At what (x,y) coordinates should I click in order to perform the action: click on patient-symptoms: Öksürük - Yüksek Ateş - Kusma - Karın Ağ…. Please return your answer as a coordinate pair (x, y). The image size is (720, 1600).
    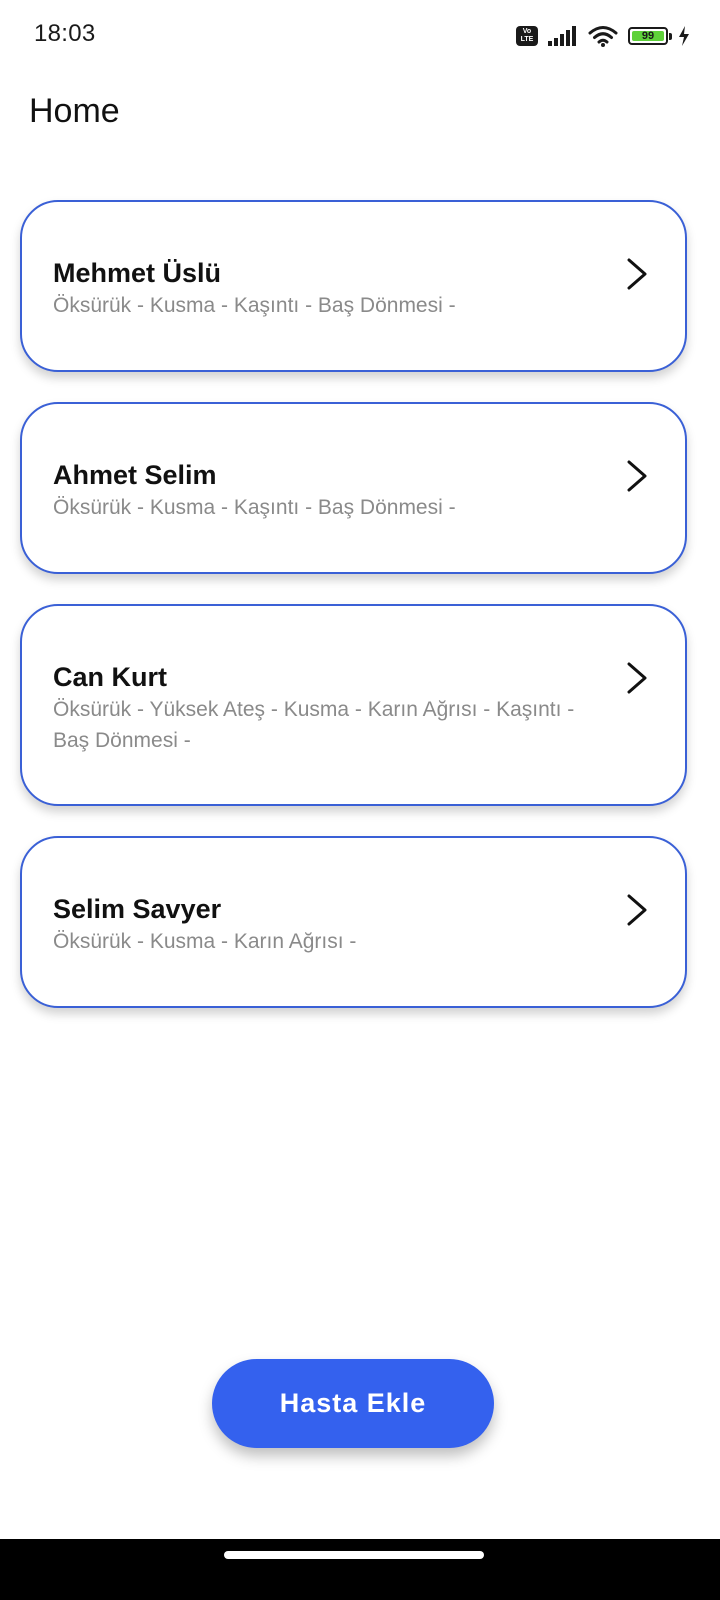
    Looking at the image, I should click on (314, 725).